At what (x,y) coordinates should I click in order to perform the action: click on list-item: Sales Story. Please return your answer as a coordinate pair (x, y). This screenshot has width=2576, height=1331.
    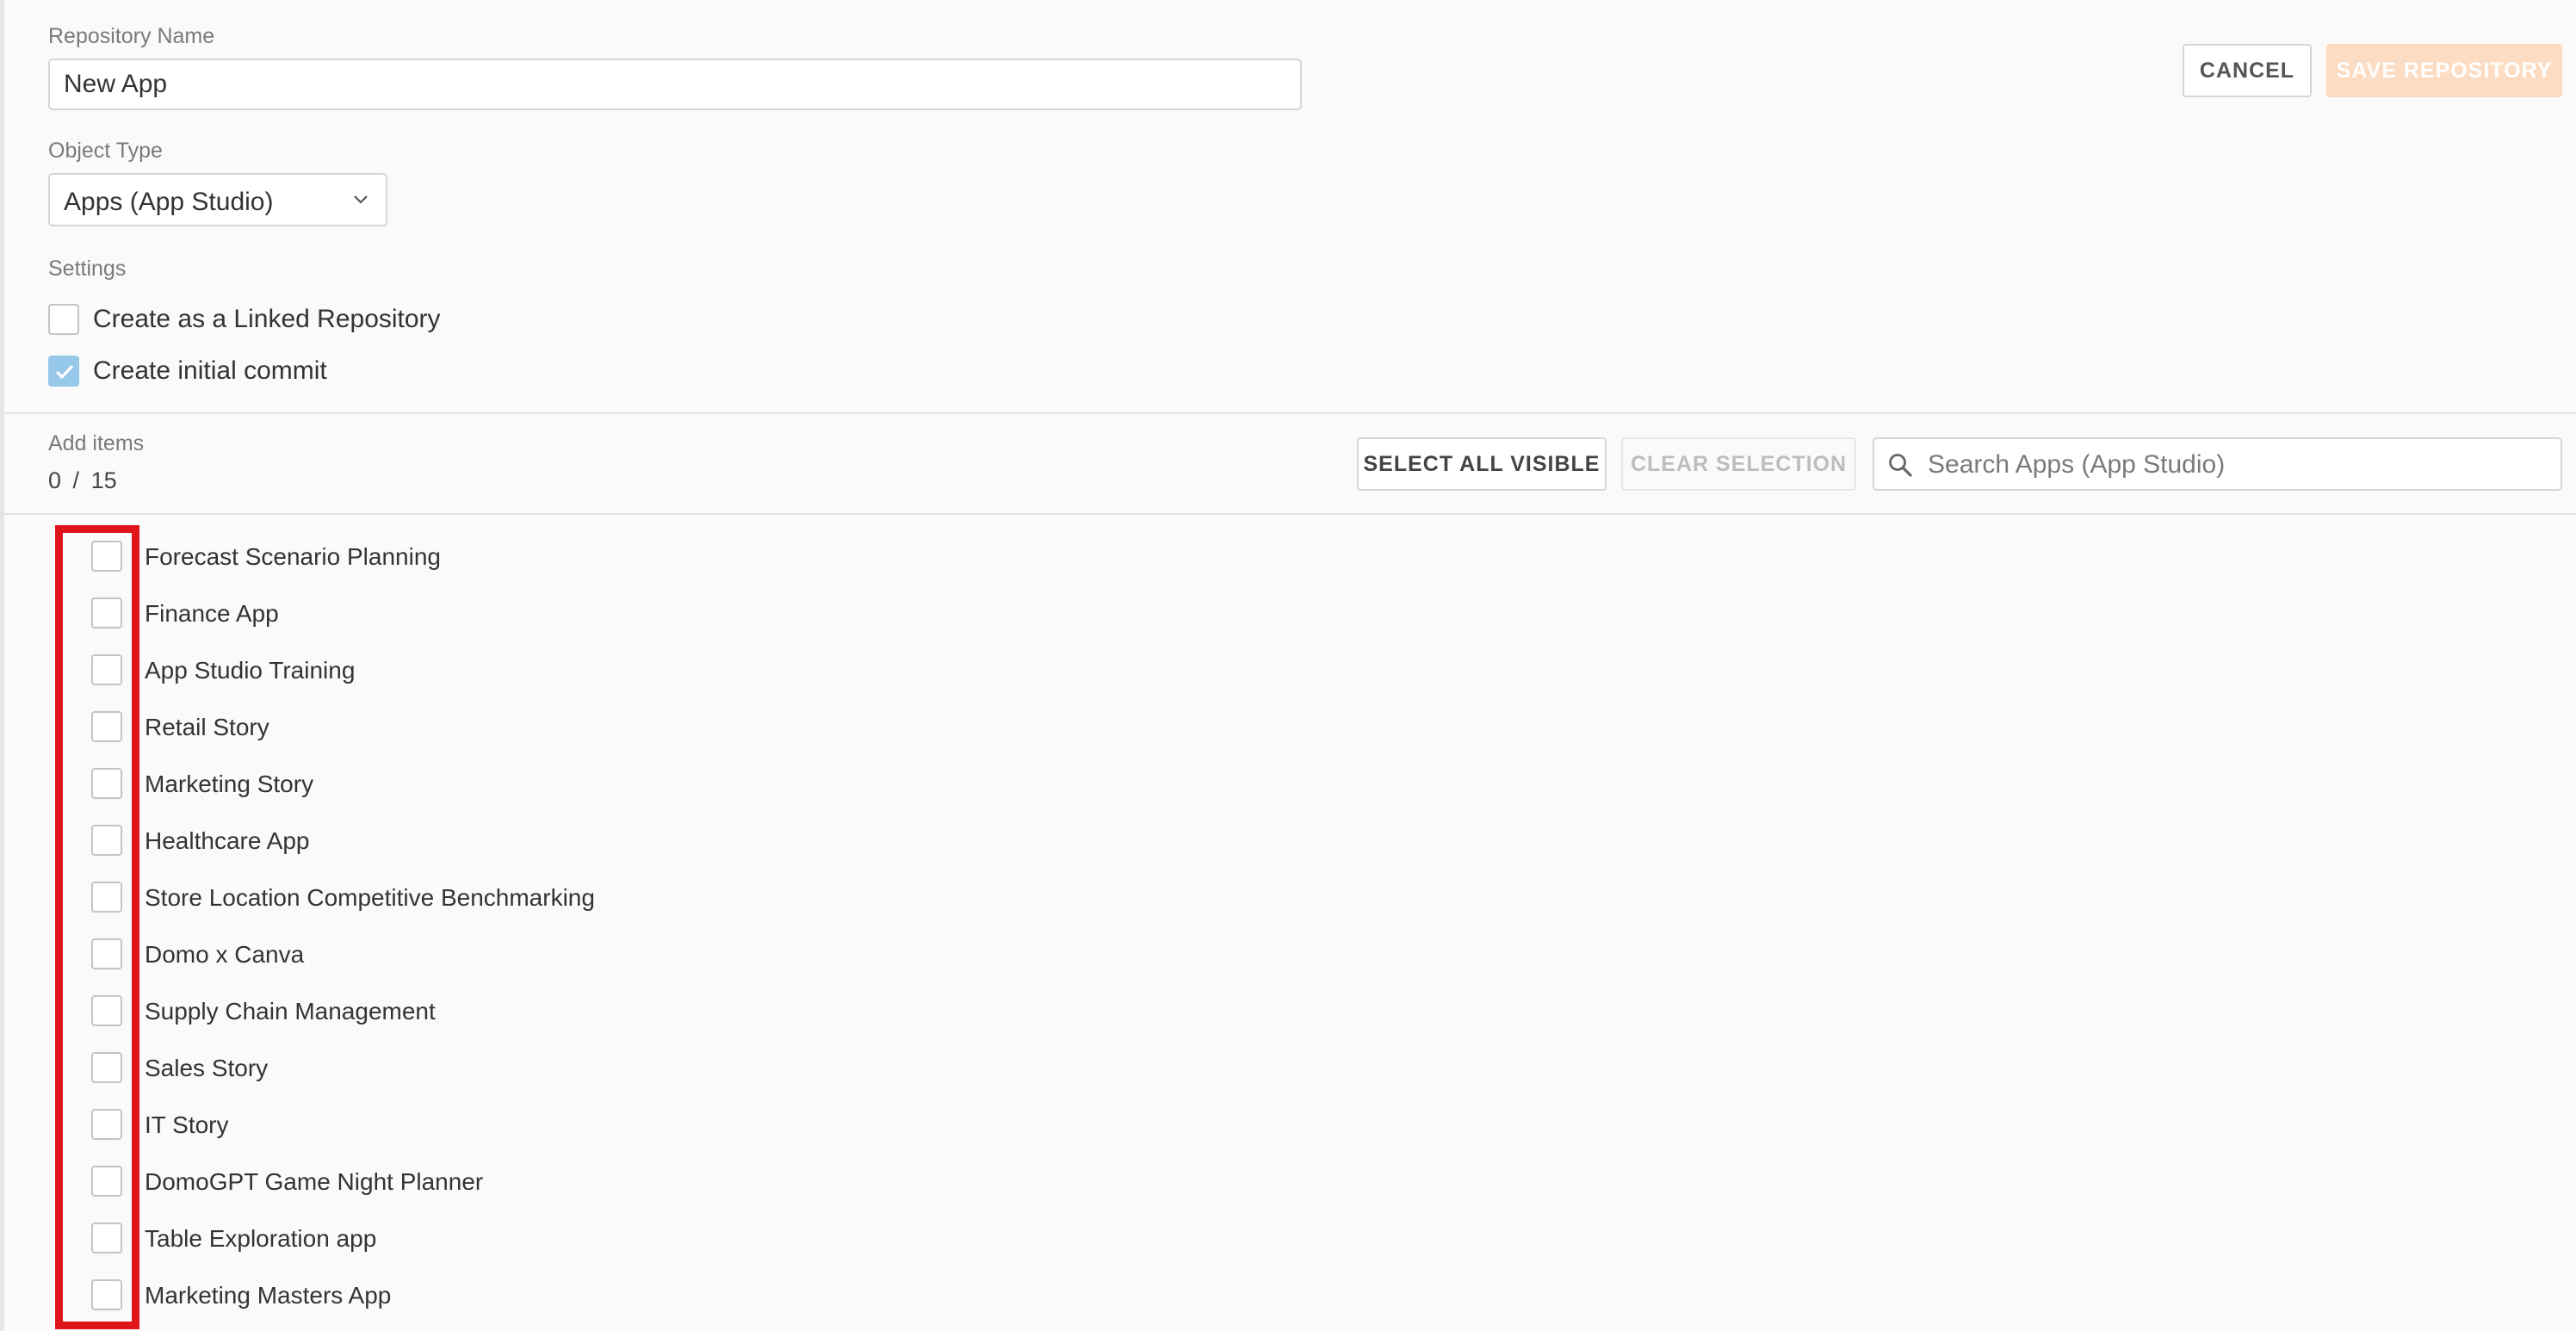
    Looking at the image, I should click on (516, 1068).